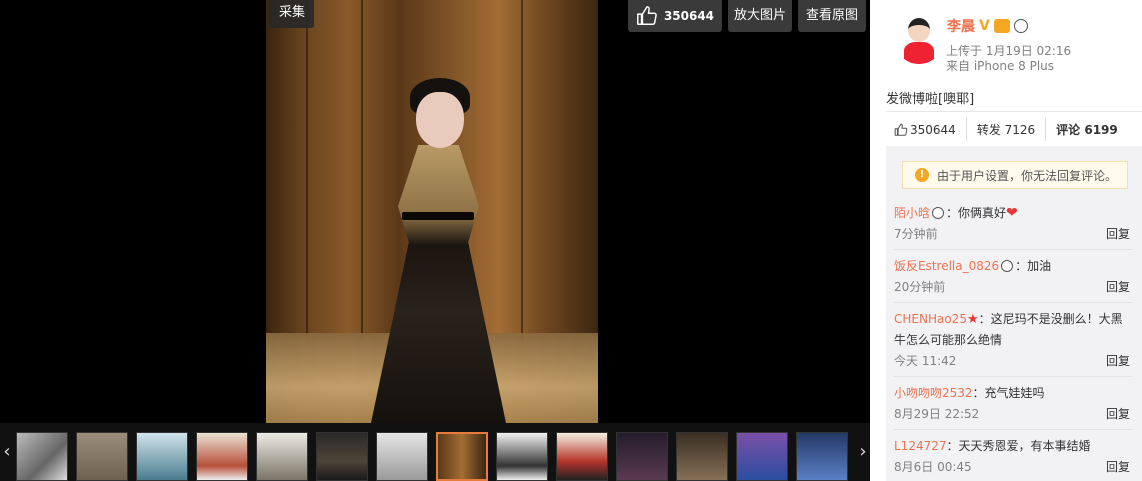 The height and width of the screenshot is (481, 1142). Describe the element at coordinates (922, 175) in the screenshot. I see `warning-icon: !` at that location.